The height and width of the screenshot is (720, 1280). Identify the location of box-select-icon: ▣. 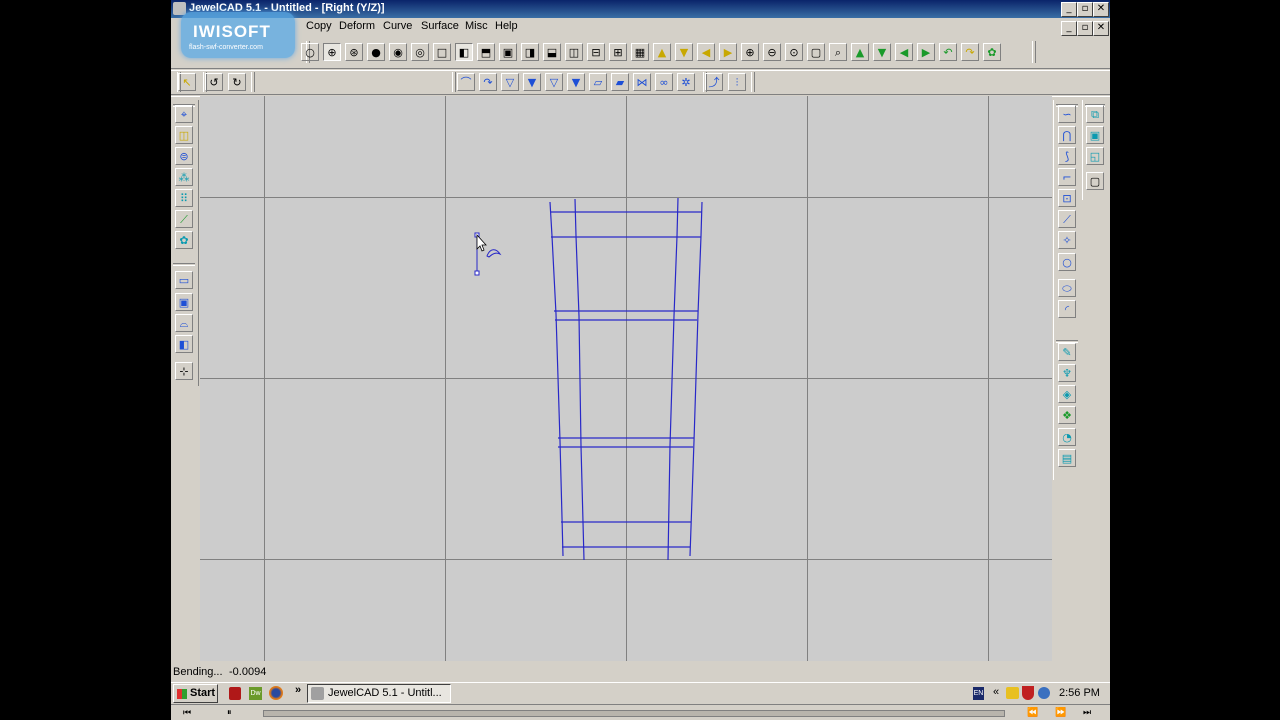
(184, 302).